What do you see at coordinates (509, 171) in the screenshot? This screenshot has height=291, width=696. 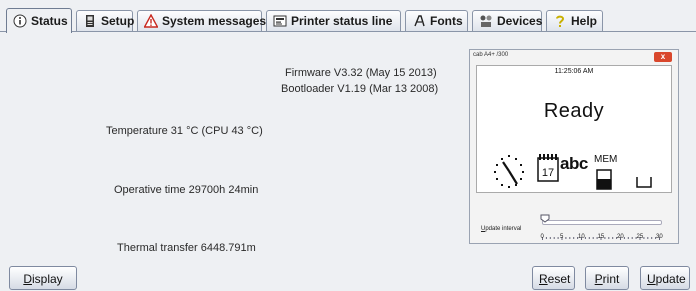 I see `clock-icon` at bounding box center [509, 171].